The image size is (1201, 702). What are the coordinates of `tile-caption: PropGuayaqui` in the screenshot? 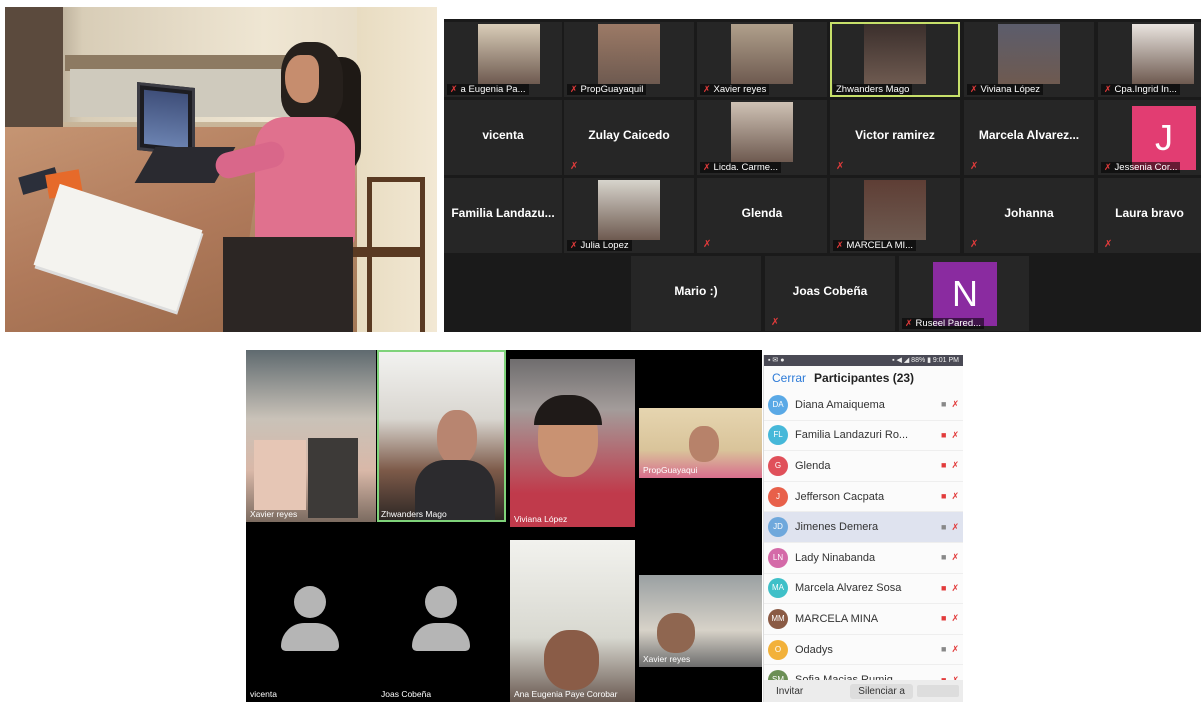 It's located at (670, 470).